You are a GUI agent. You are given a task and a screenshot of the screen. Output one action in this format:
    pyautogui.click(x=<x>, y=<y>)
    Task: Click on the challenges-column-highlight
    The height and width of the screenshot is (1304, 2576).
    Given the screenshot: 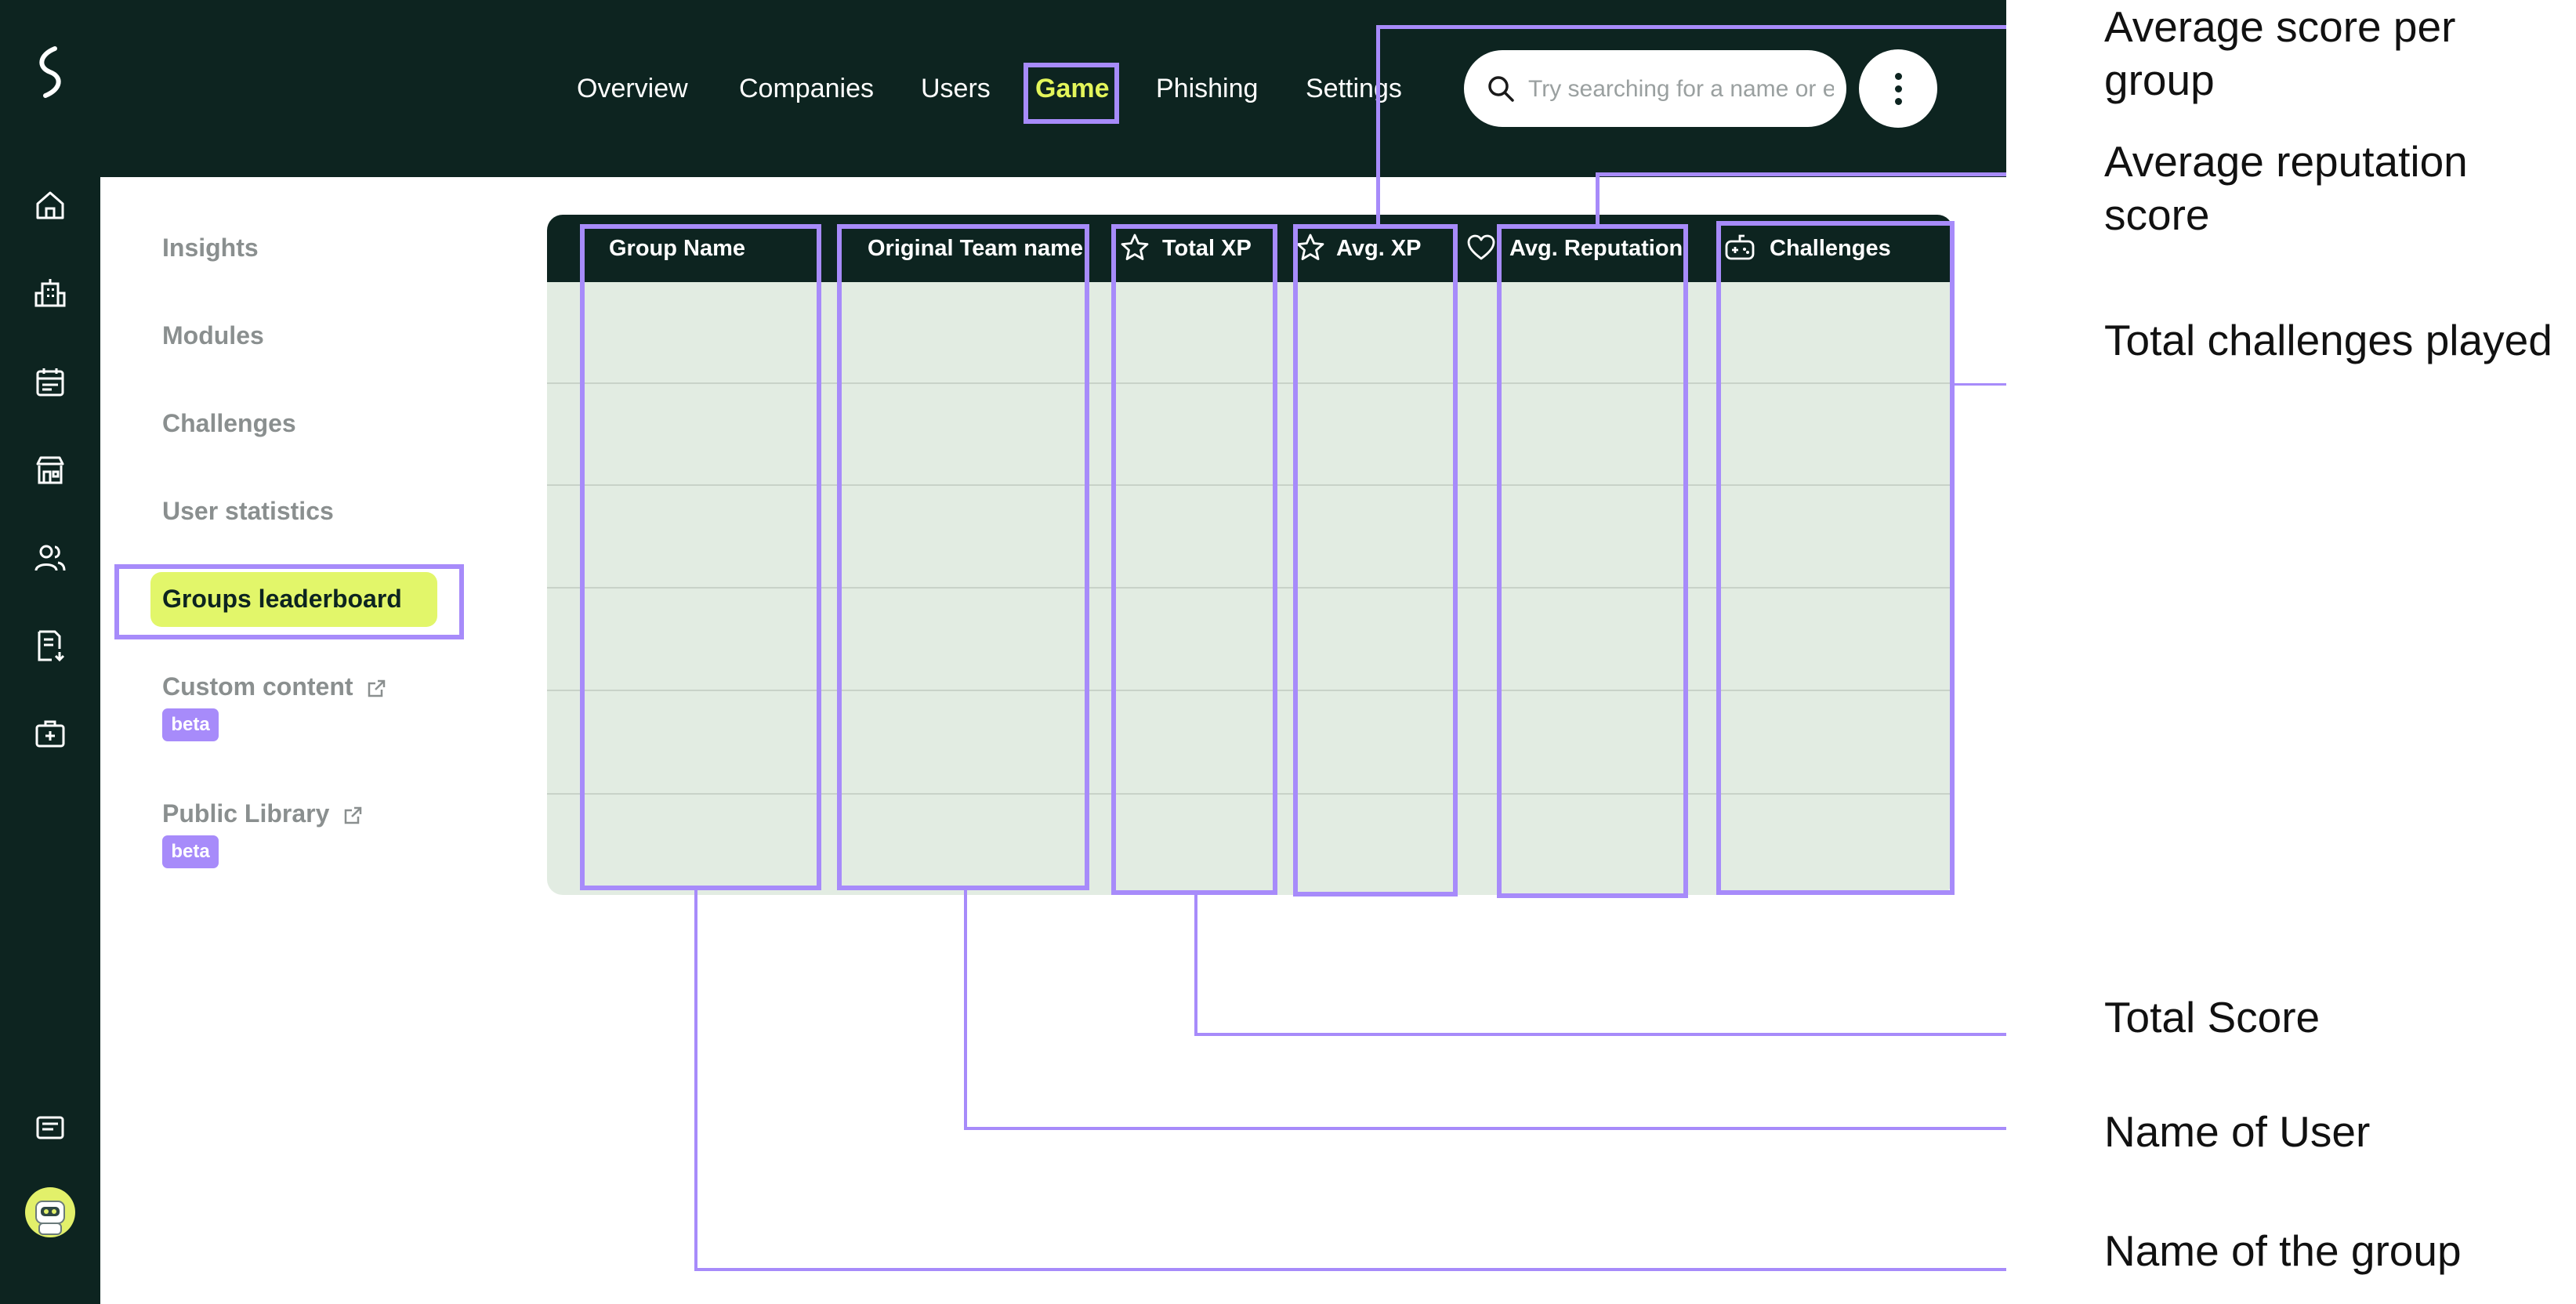 What is the action you would take?
    pyautogui.click(x=1835, y=558)
    